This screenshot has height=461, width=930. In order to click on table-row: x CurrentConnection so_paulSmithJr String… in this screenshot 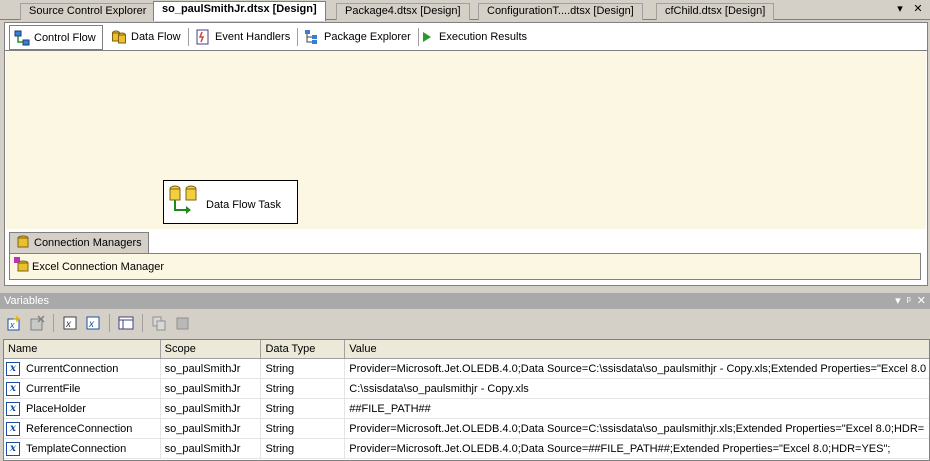, I will do `click(466, 369)`.